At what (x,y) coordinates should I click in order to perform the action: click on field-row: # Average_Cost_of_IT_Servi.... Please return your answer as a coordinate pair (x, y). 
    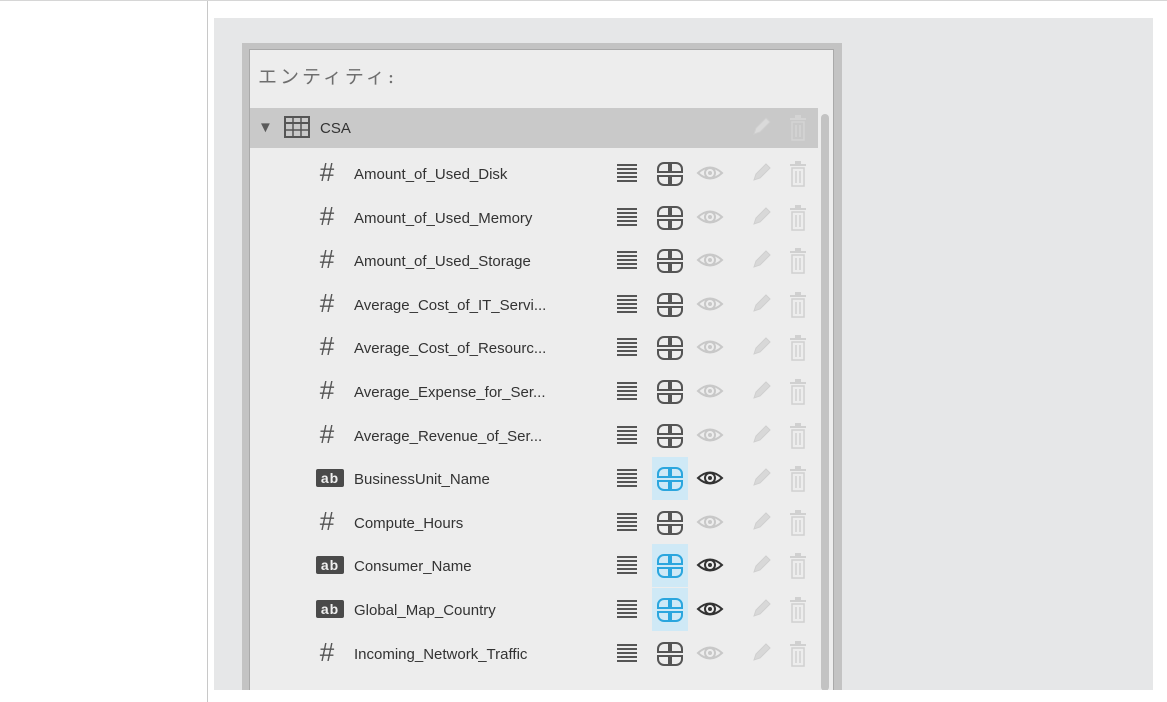
    Looking at the image, I should click on (534, 304).